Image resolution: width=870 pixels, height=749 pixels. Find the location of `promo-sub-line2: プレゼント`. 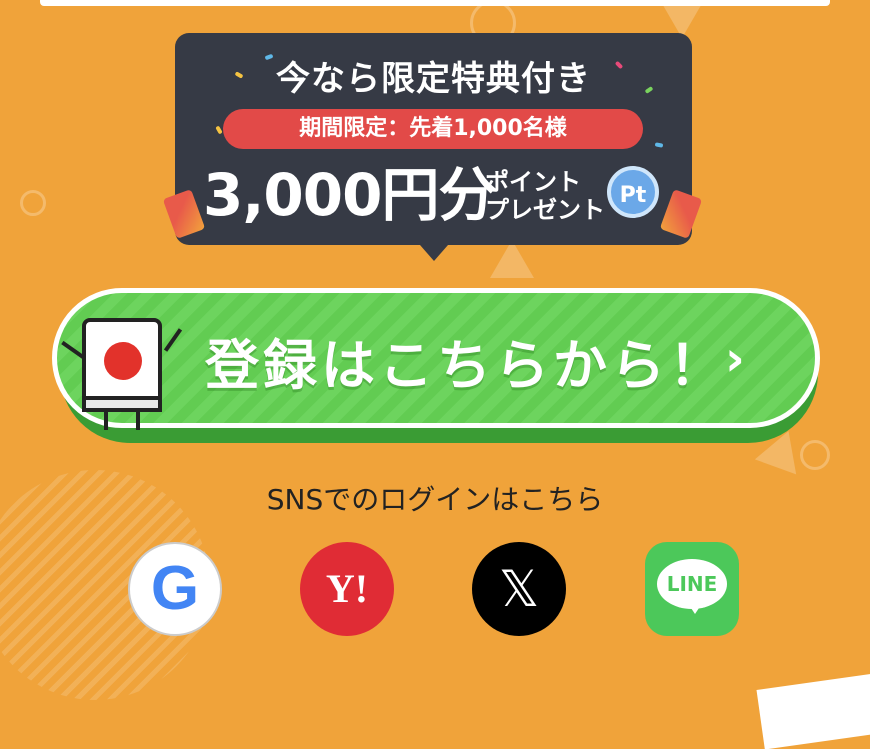

promo-sub-line2: プレゼント is located at coordinates (545, 210).